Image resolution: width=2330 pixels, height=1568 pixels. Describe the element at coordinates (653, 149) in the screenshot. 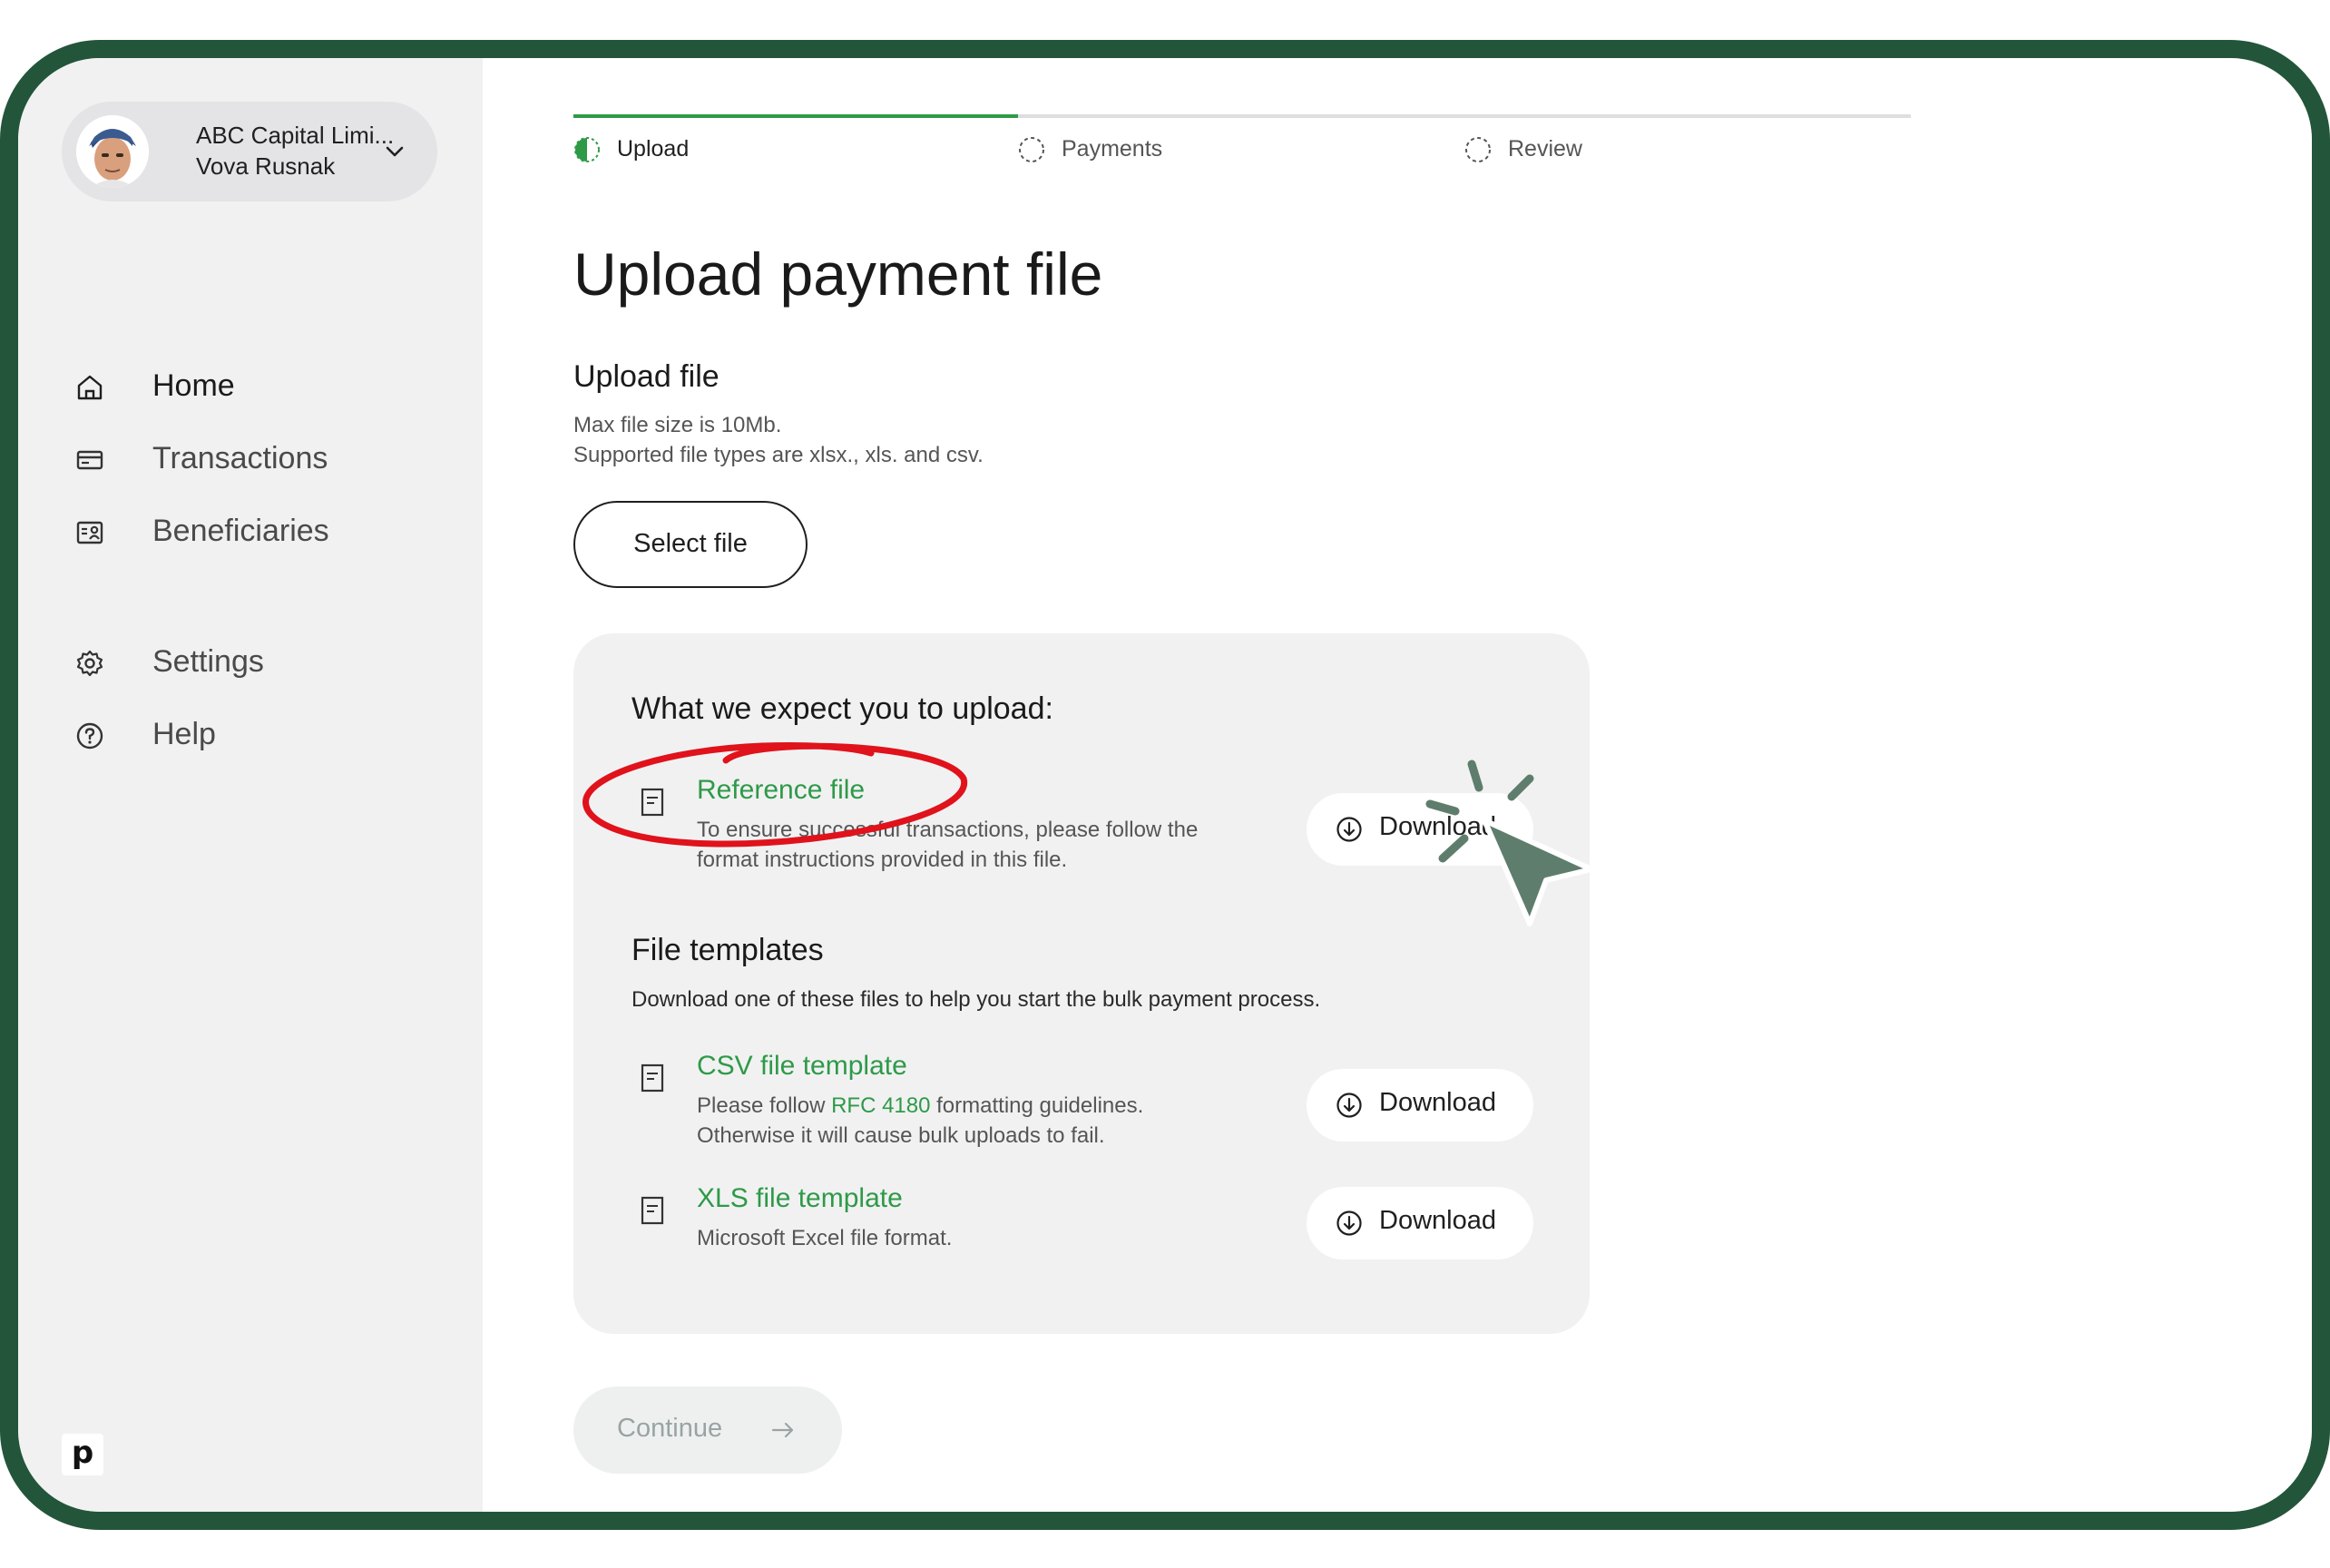

I see `step-label-upload: Upload` at that location.